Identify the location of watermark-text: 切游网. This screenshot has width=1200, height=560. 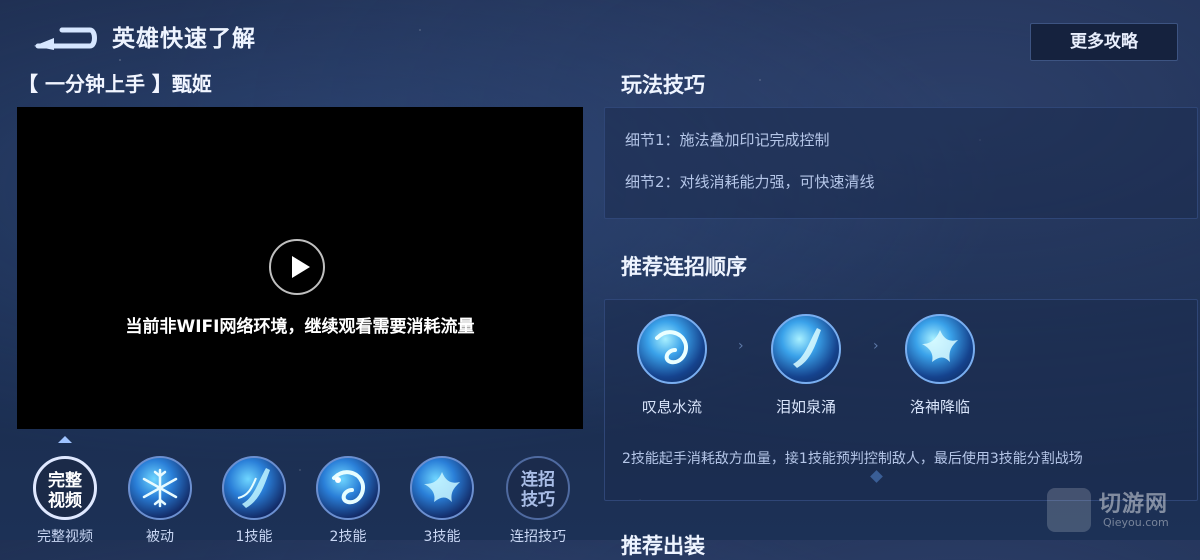
(1134, 504).